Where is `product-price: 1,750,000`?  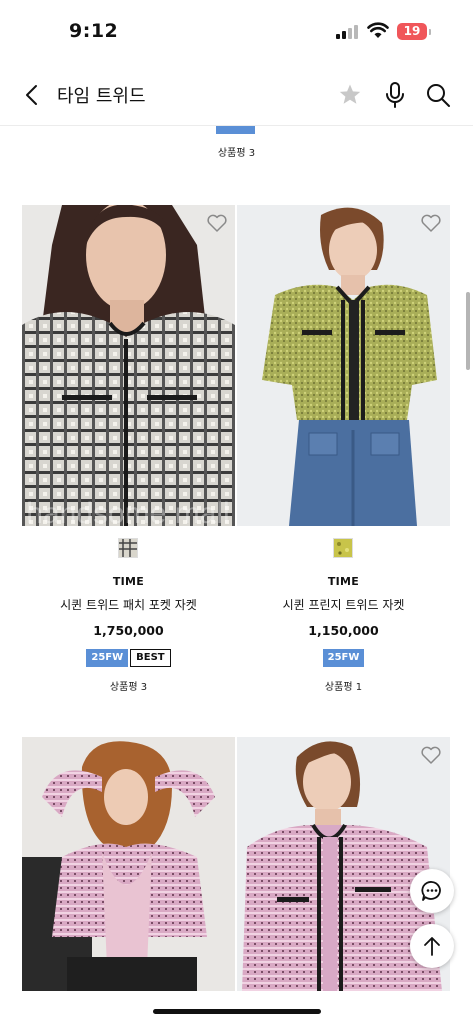
product-price: 1,750,000 is located at coordinates (128, 630).